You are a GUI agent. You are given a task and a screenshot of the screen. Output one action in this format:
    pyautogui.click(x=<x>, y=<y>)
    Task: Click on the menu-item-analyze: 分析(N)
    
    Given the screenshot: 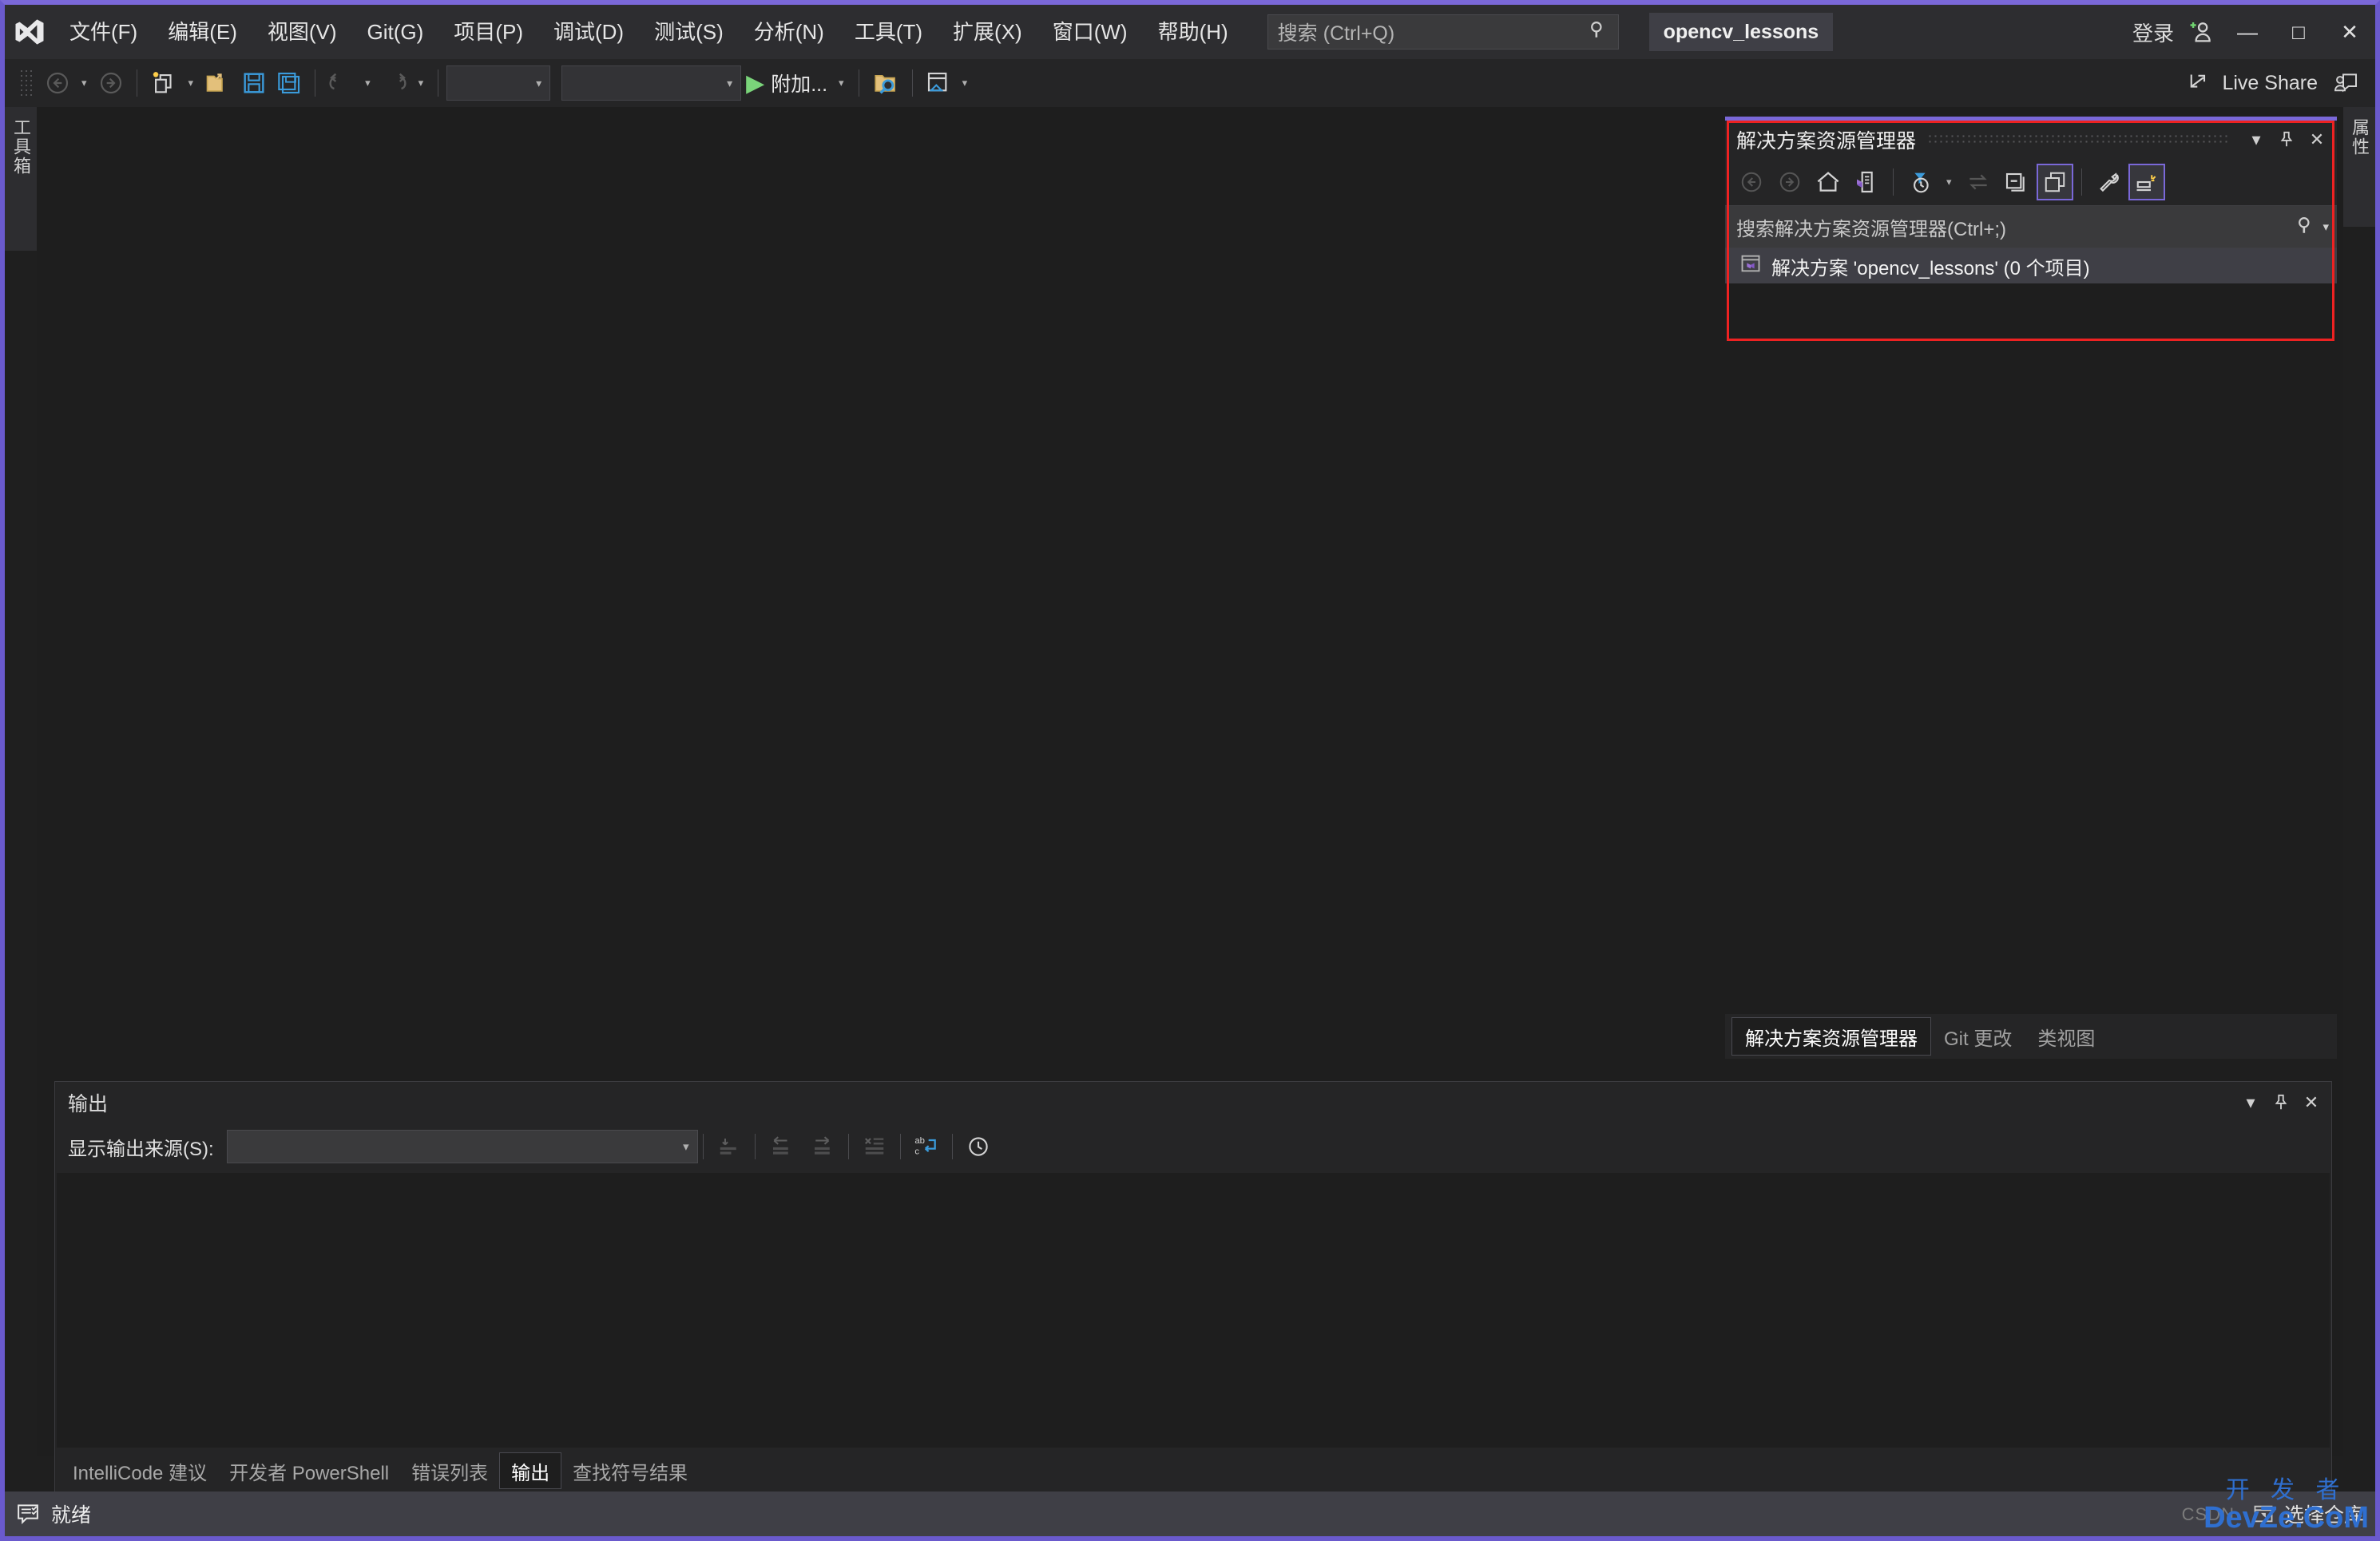 What is the action you would take?
    pyautogui.click(x=789, y=32)
    